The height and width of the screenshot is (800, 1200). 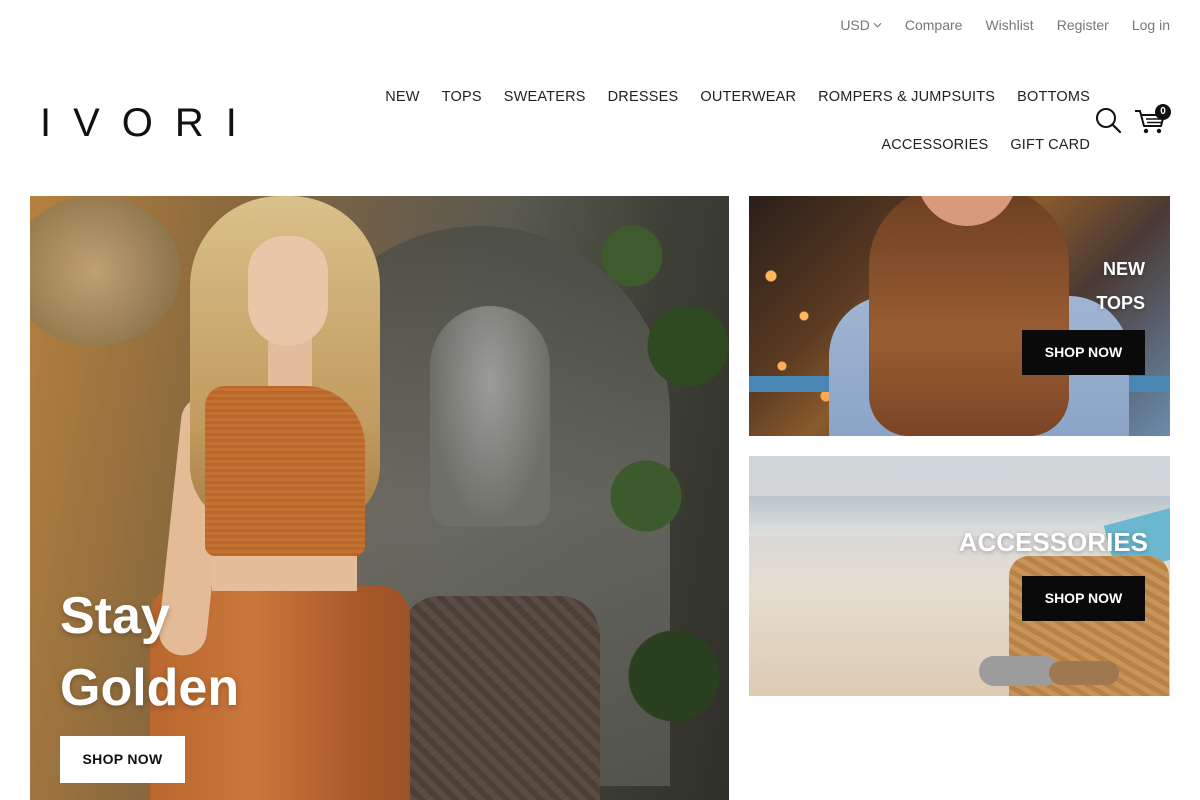 What do you see at coordinates (105, 271) in the screenshot?
I see `hero-image-mirror` at bounding box center [105, 271].